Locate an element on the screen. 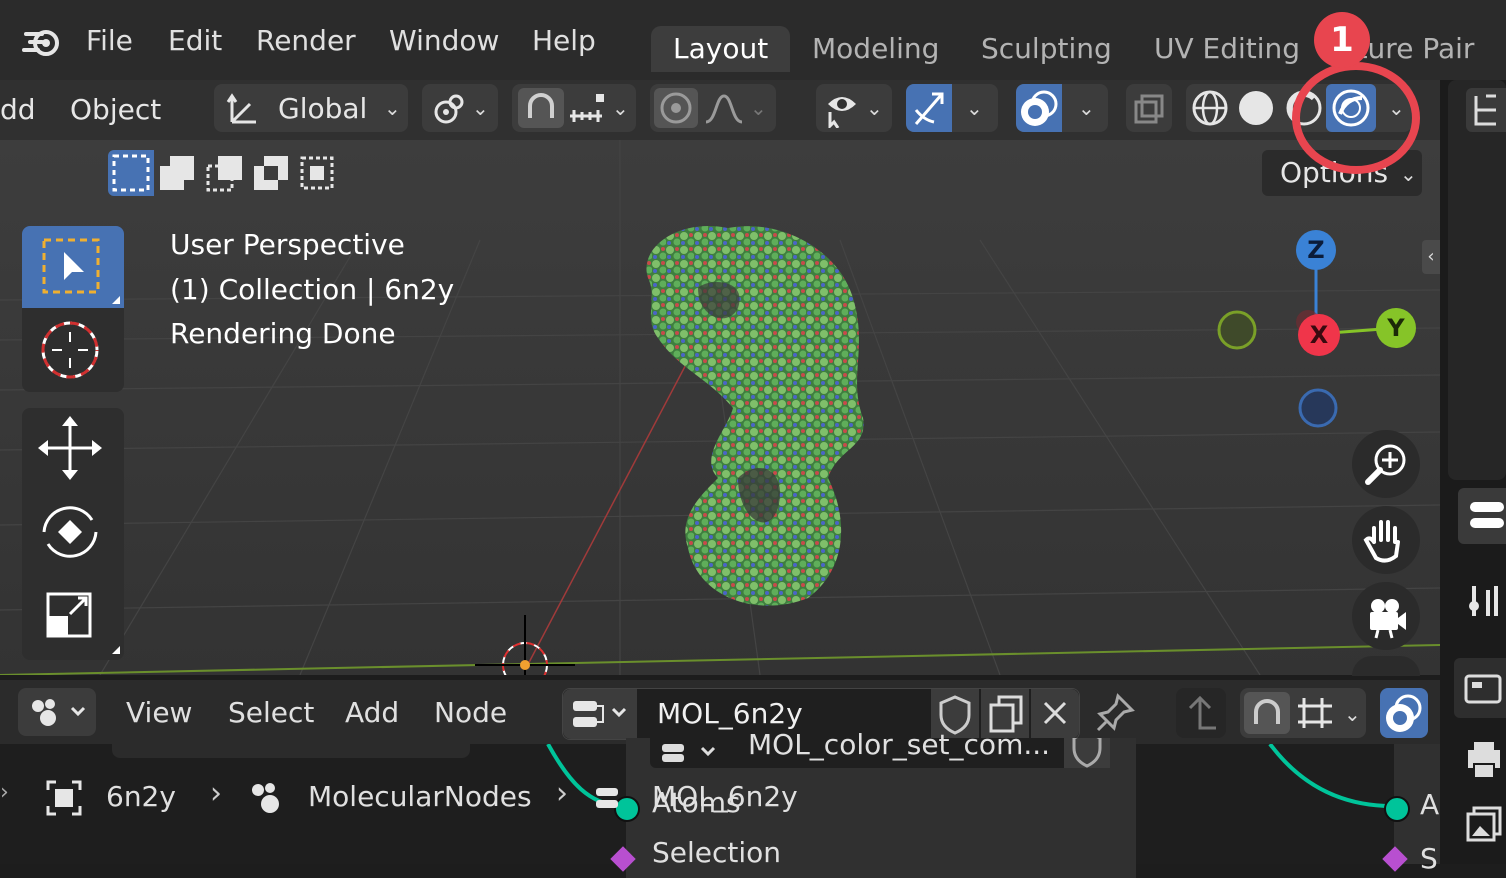 The image size is (1506, 878). axis-neg-z-handle is located at coordinates (1318, 408).